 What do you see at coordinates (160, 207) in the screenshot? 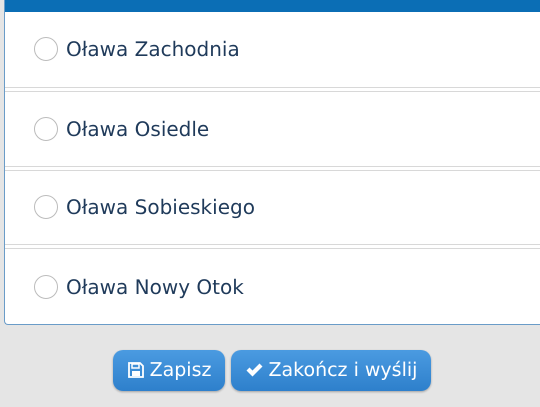
I see `option-label: Oława Sobieskiego` at bounding box center [160, 207].